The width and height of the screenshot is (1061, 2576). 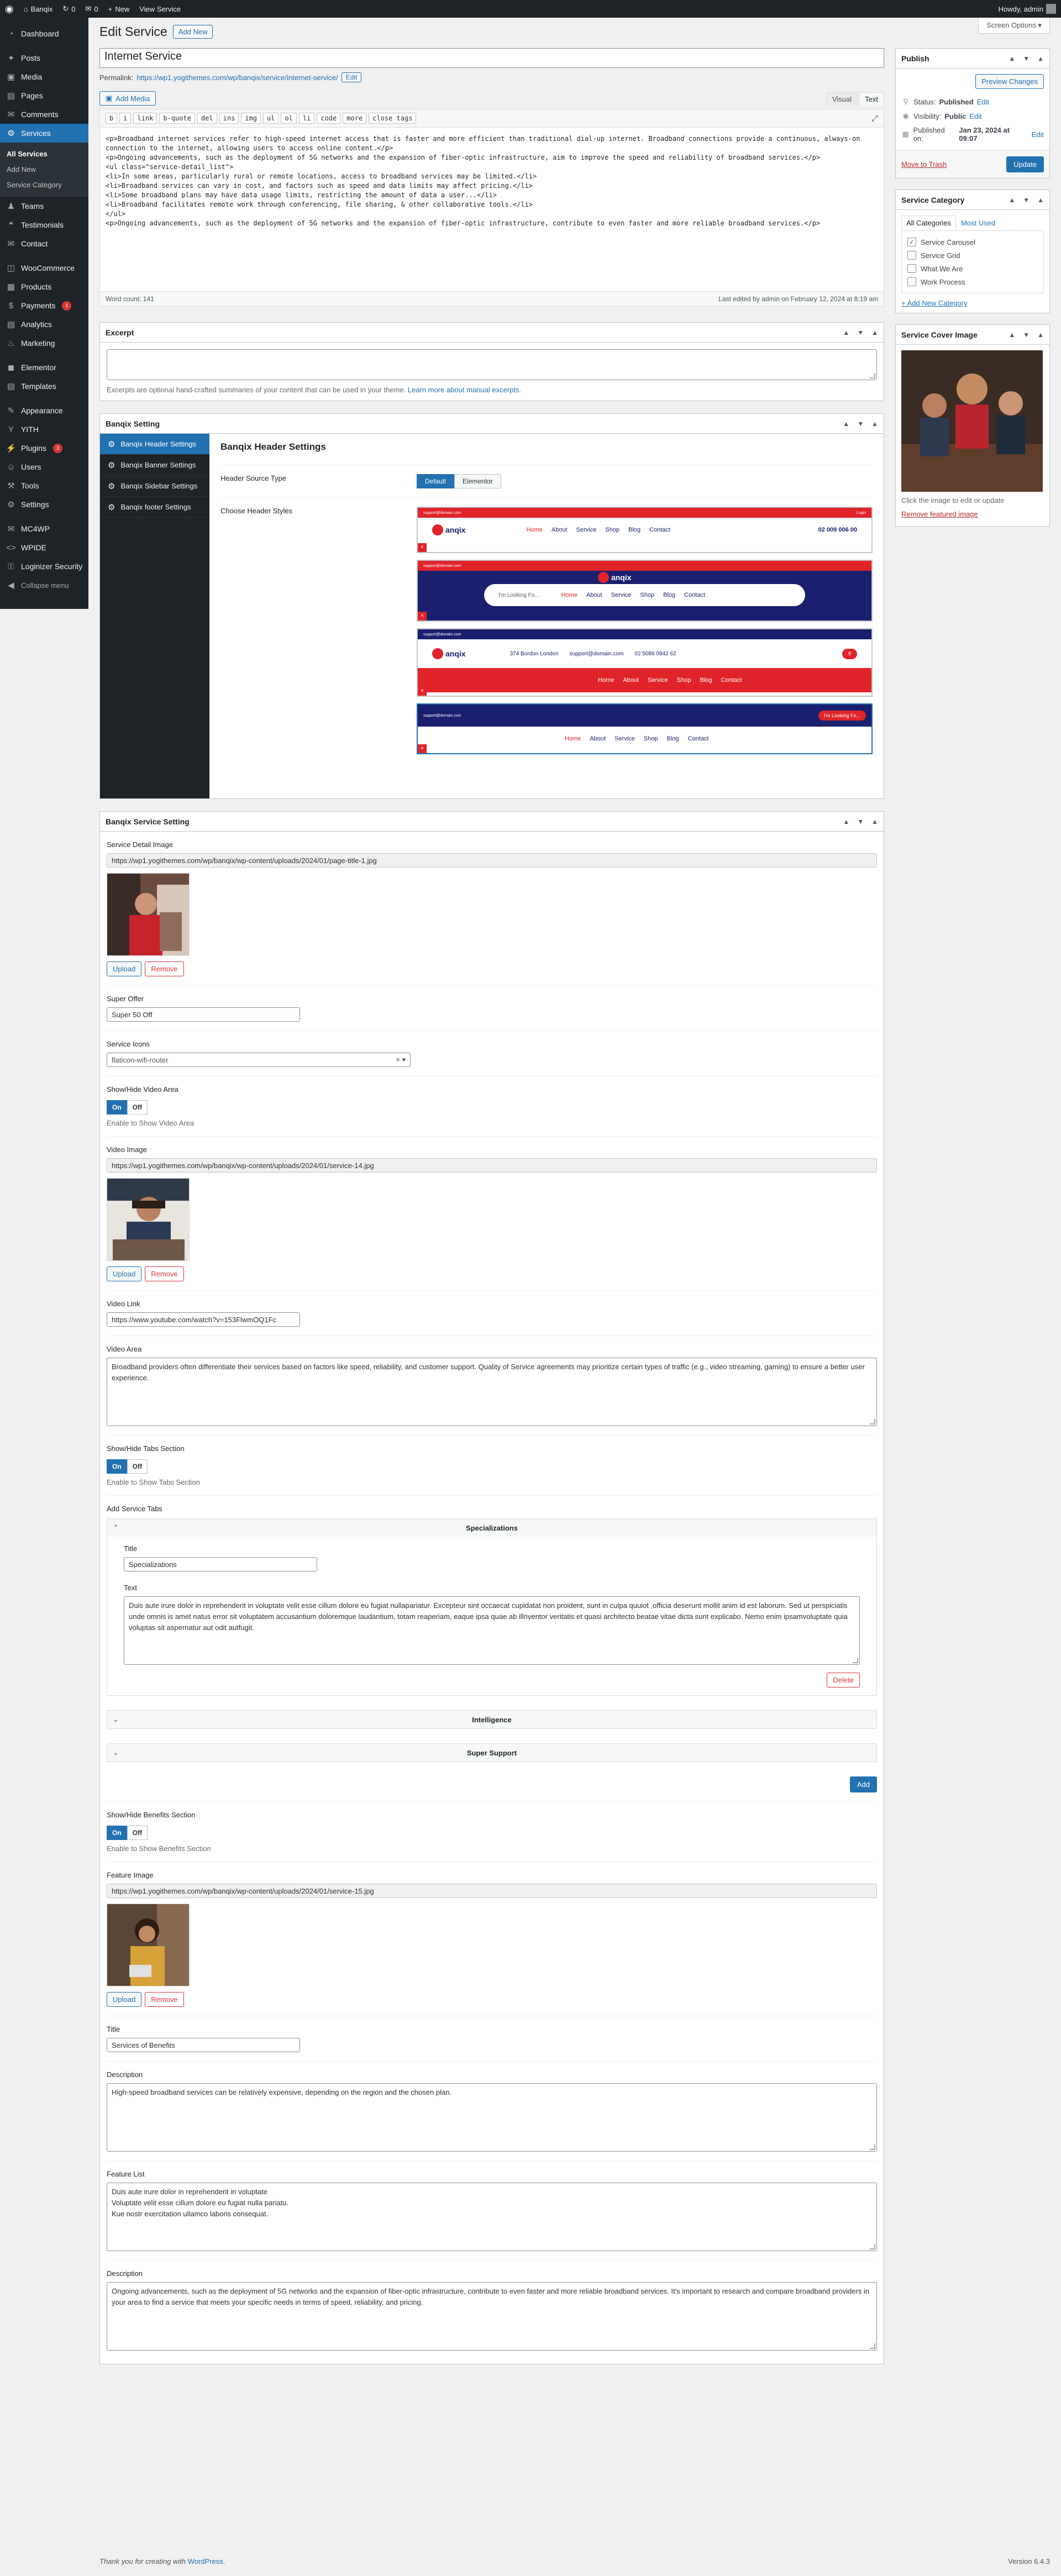 What do you see at coordinates (973, 268) in the screenshot?
I see `category-item: What We Are` at bounding box center [973, 268].